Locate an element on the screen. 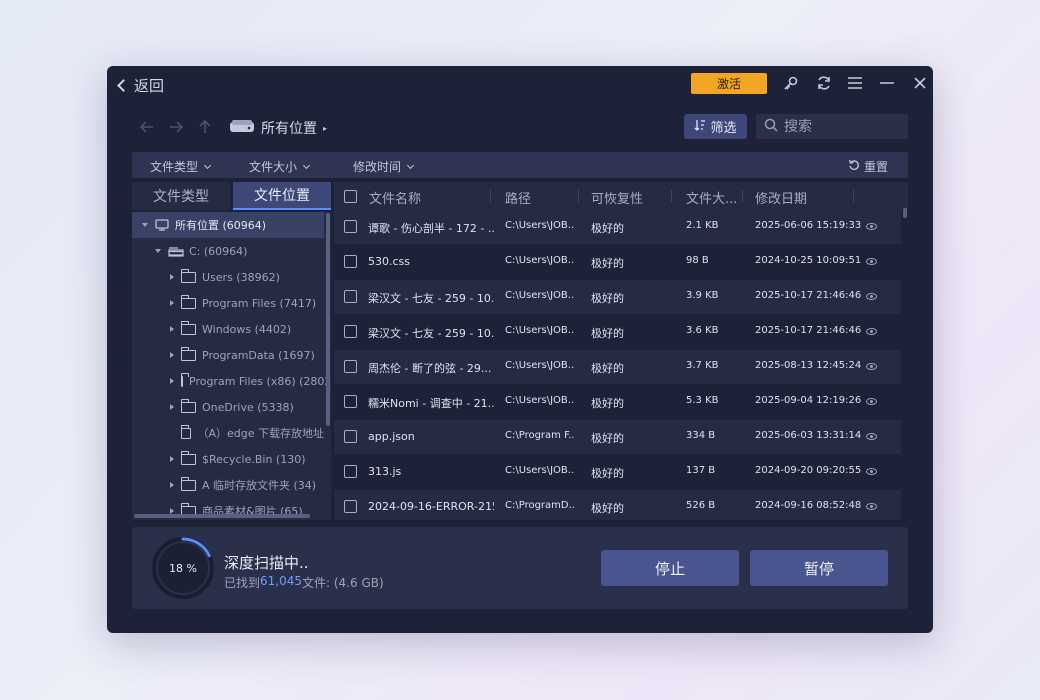 The width and height of the screenshot is (1040, 700). file-type-dropdown: 文件类型 is located at coordinates (181, 166).